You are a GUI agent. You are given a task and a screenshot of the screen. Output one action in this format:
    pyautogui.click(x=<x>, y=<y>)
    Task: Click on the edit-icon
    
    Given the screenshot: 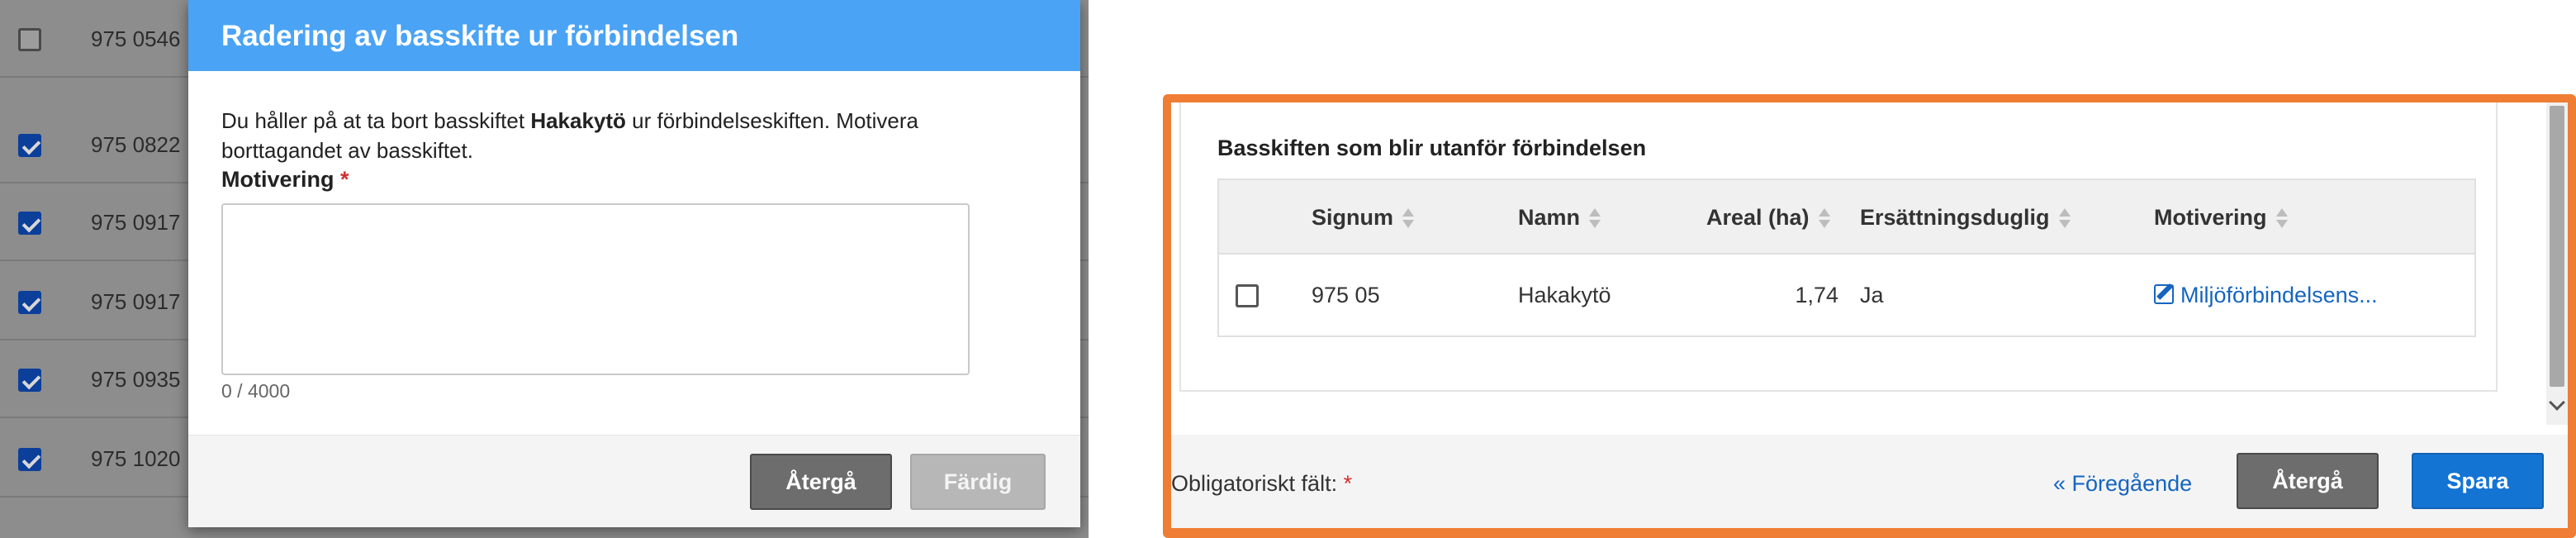 What is the action you would take?
    pyautogui.click(x=2164, y=294)
    